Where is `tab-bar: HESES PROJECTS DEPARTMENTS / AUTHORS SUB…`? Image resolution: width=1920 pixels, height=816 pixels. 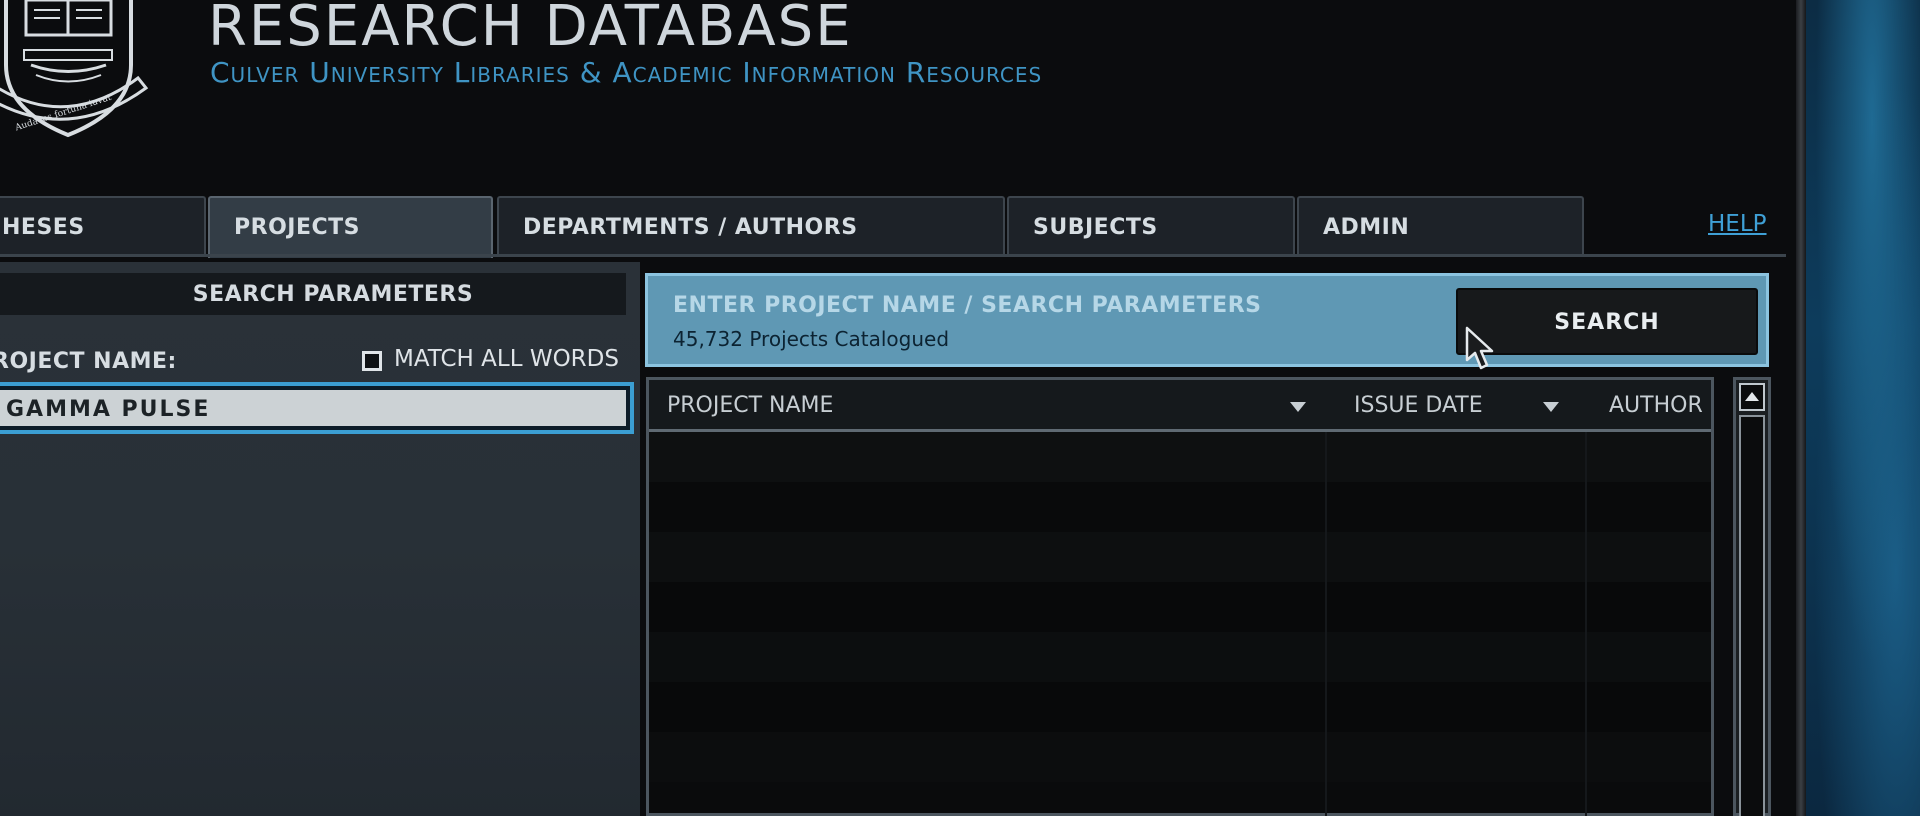 tab-bar: HESES PROJECTS DEPARTMENTS / AUTHORS SUB… is located at coordinates (898, 227).